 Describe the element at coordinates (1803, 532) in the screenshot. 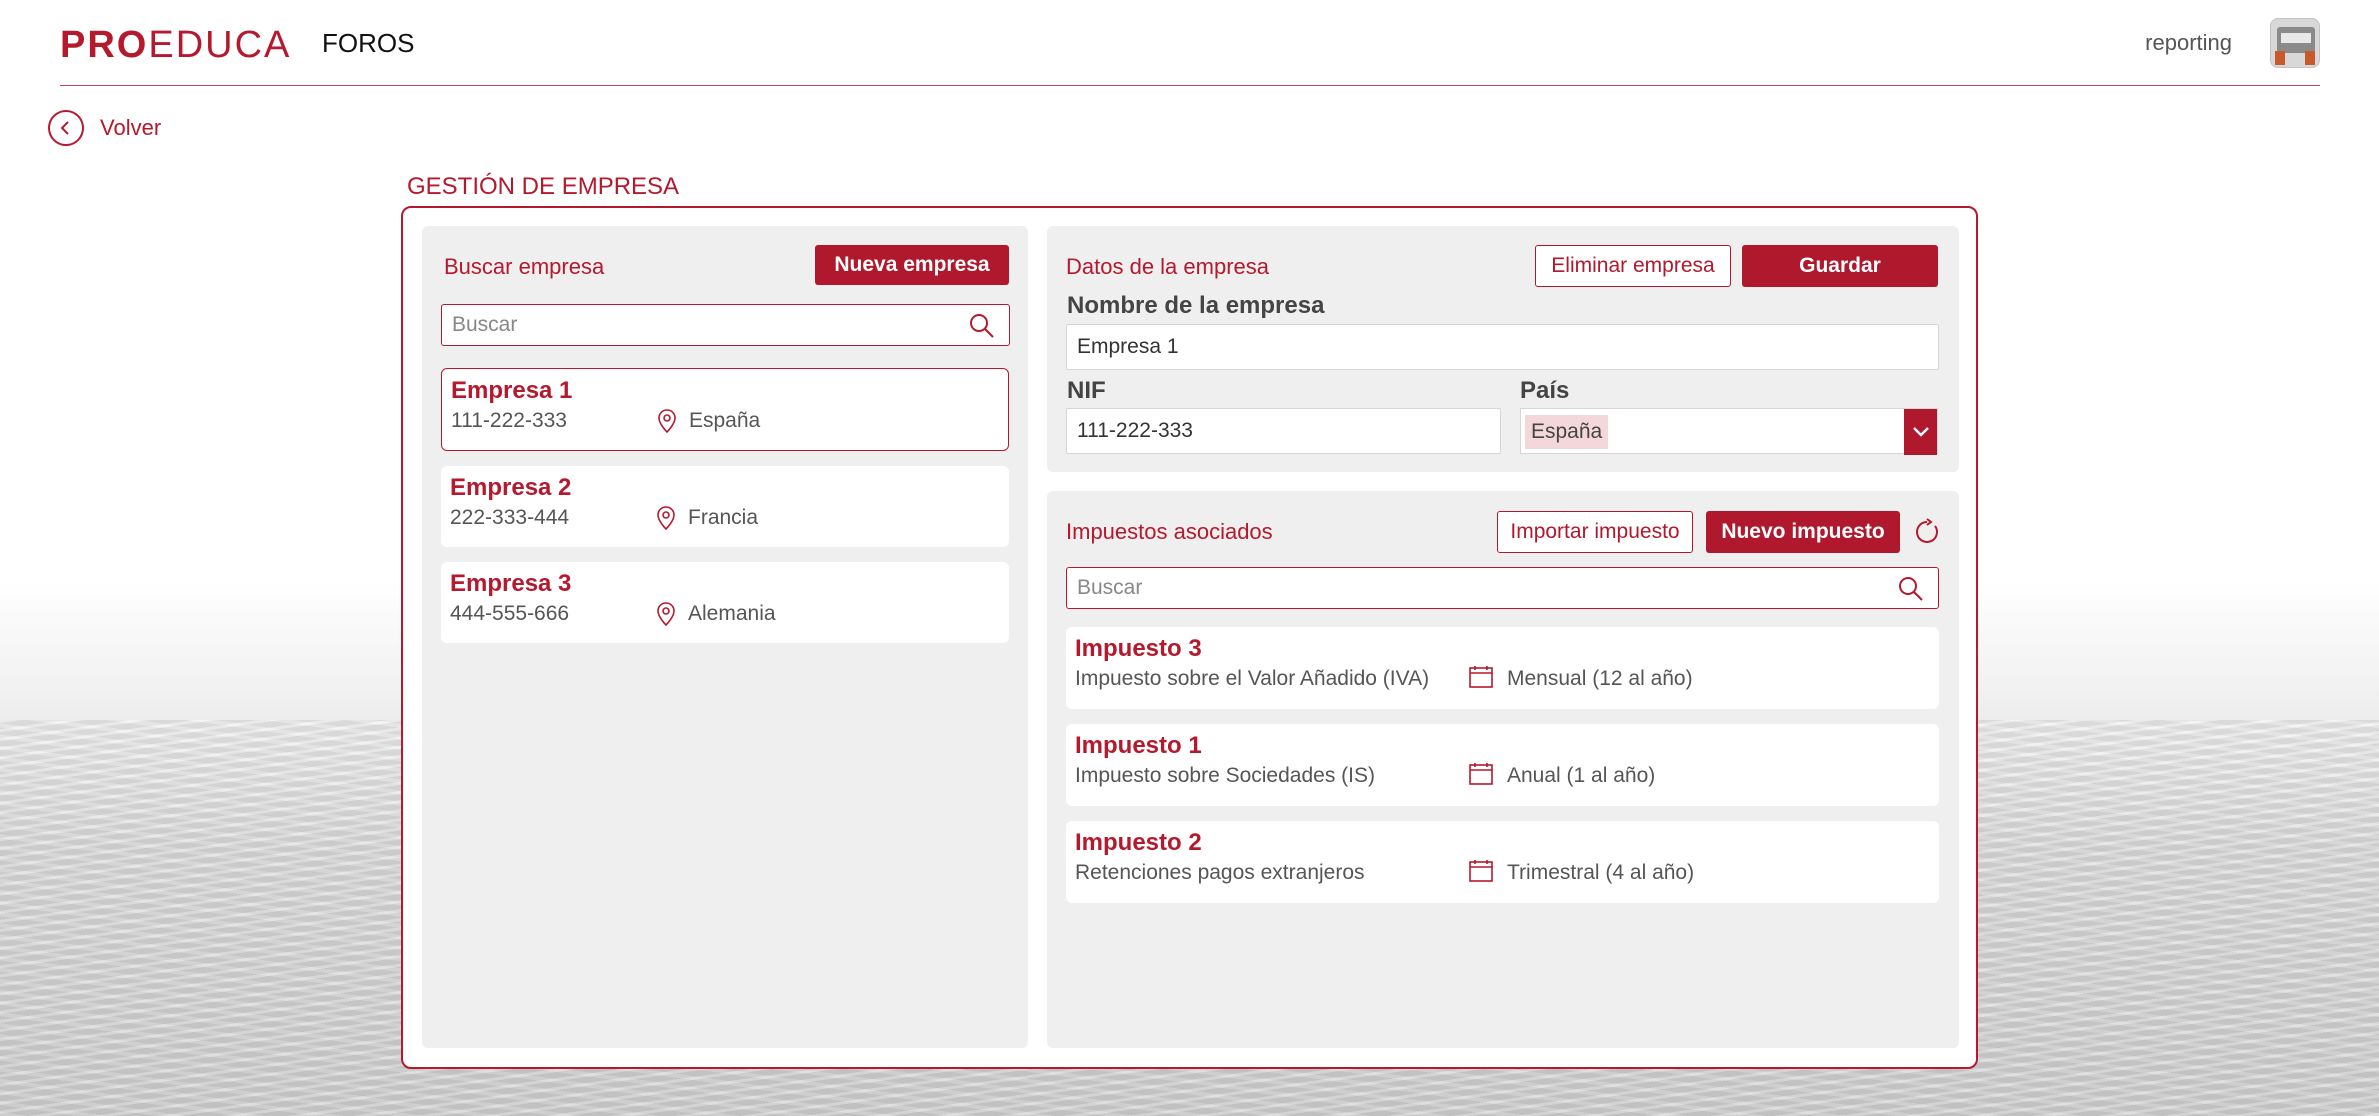

I see `new-tax-button: Nuevo impuesto` at that location.